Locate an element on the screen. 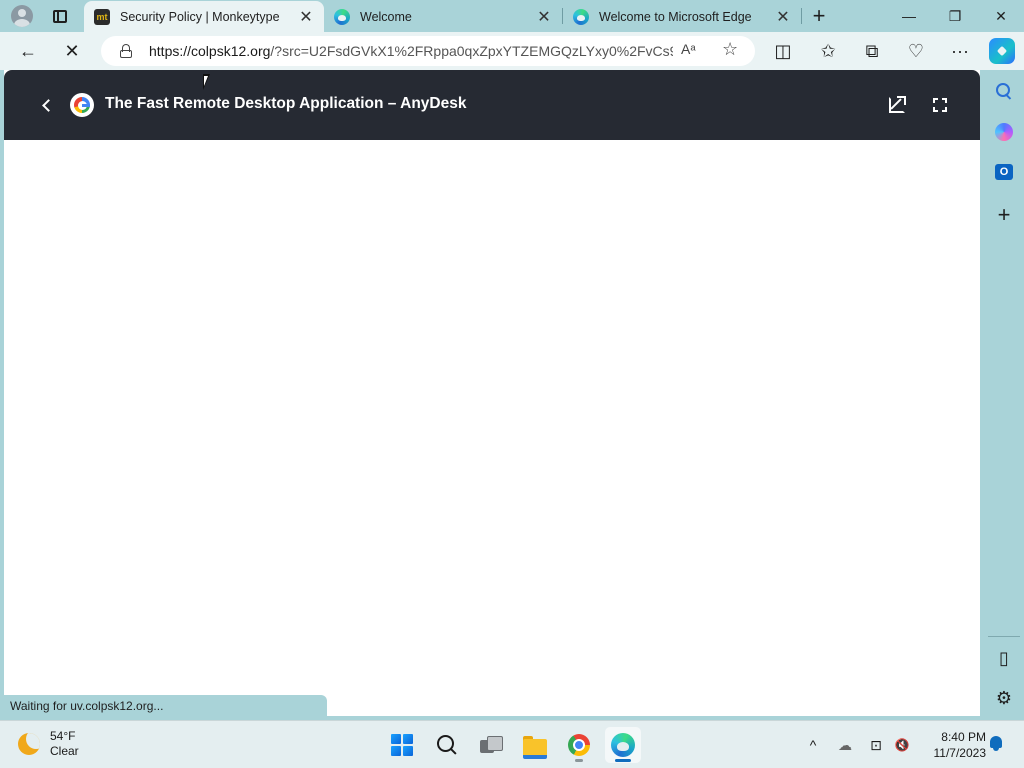  mouse-cursor-icon is located at coordinates (206, 82).